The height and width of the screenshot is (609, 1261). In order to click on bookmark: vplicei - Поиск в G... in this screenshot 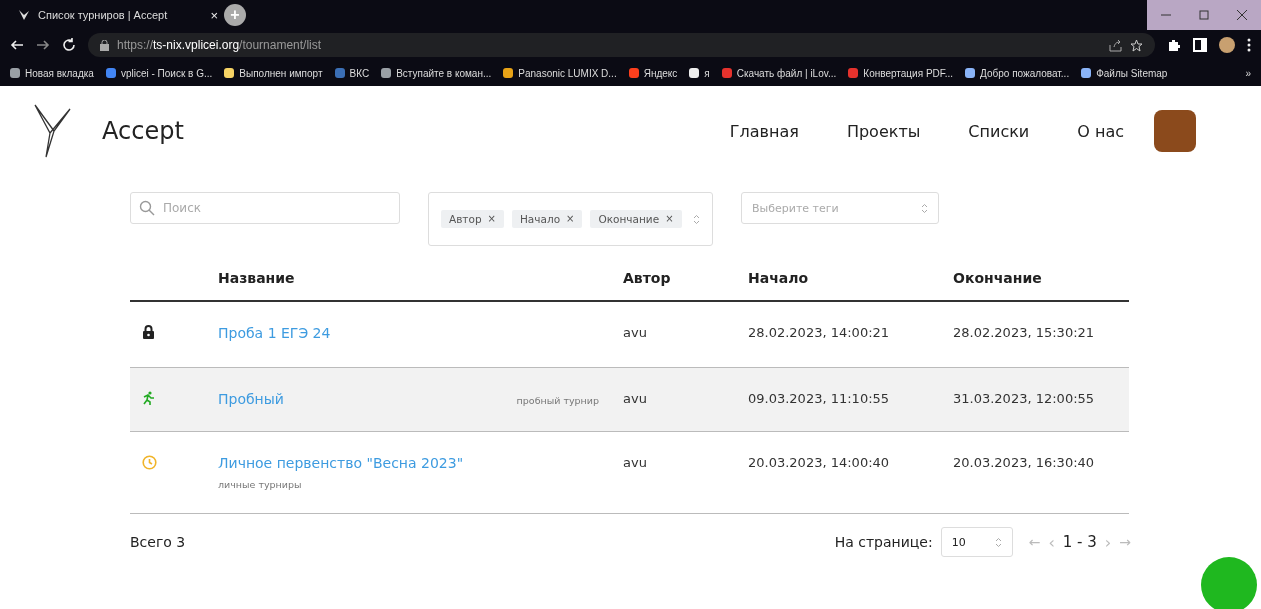, I will do `click(159, 73)`.